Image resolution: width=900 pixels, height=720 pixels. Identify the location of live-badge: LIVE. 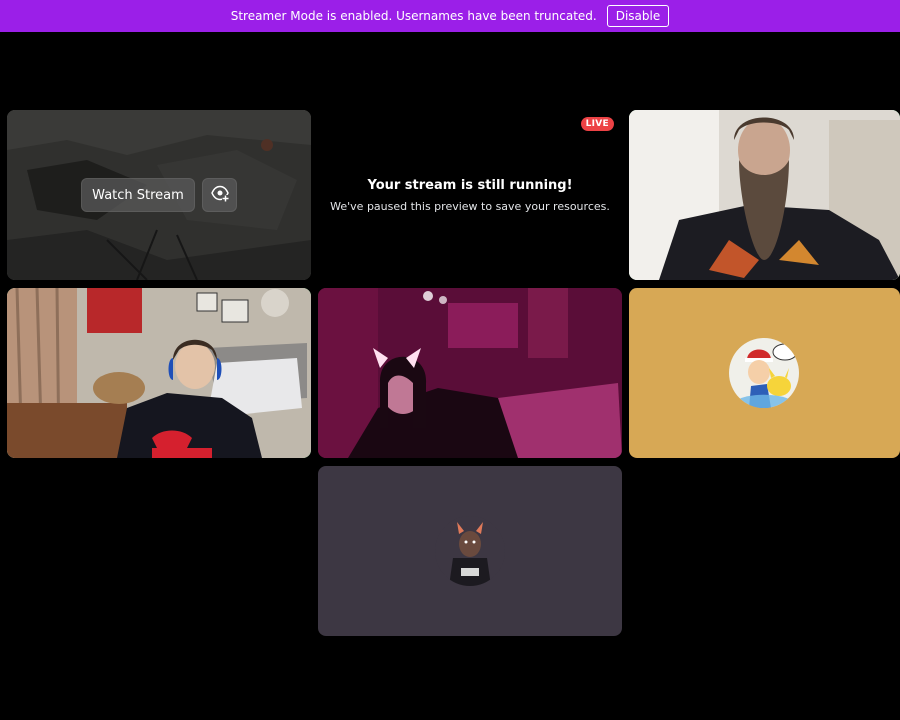
(597, 124).